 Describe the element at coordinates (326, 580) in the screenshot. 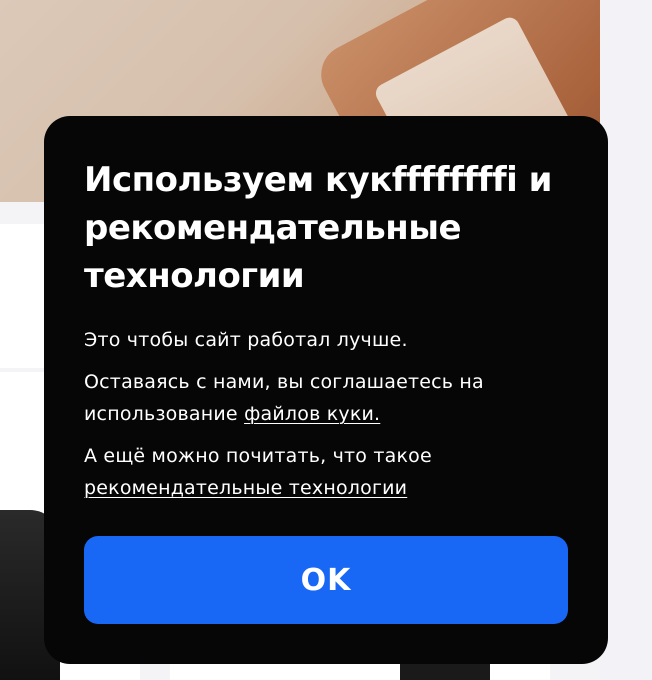

I see `ok-button: OK` at that location.